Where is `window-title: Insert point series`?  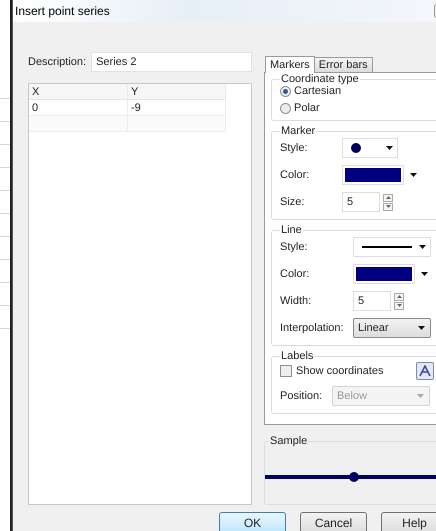
window-title: Insert point series is located at coordinates (62, 11).